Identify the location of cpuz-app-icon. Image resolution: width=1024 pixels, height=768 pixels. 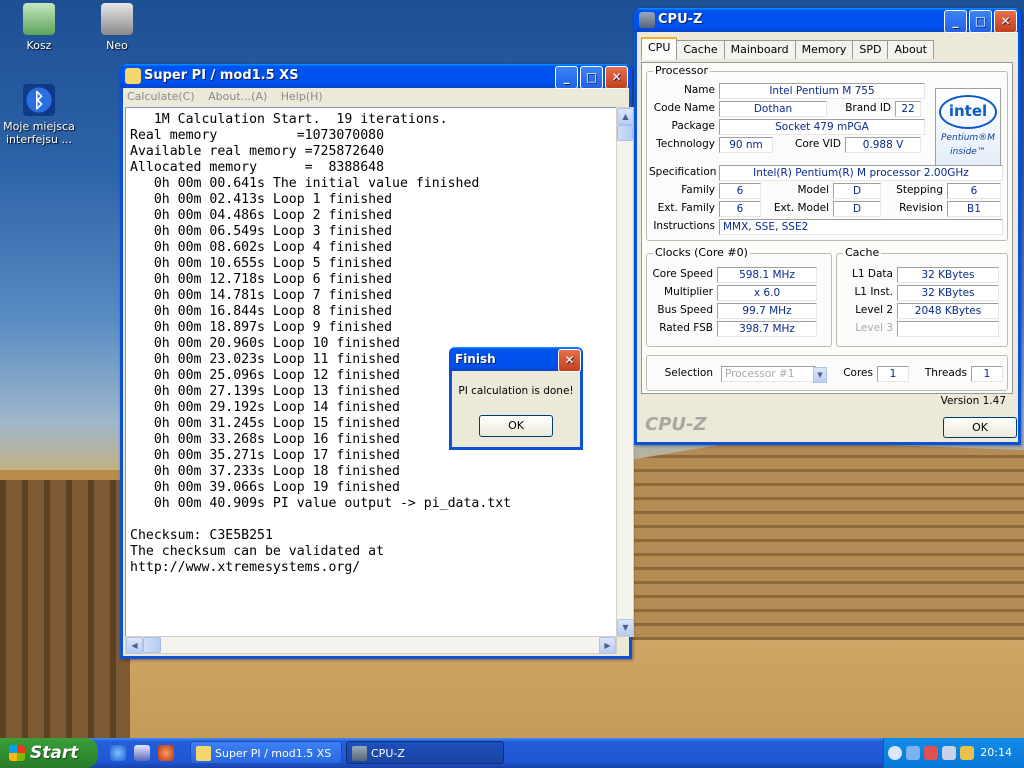
(647, 20).